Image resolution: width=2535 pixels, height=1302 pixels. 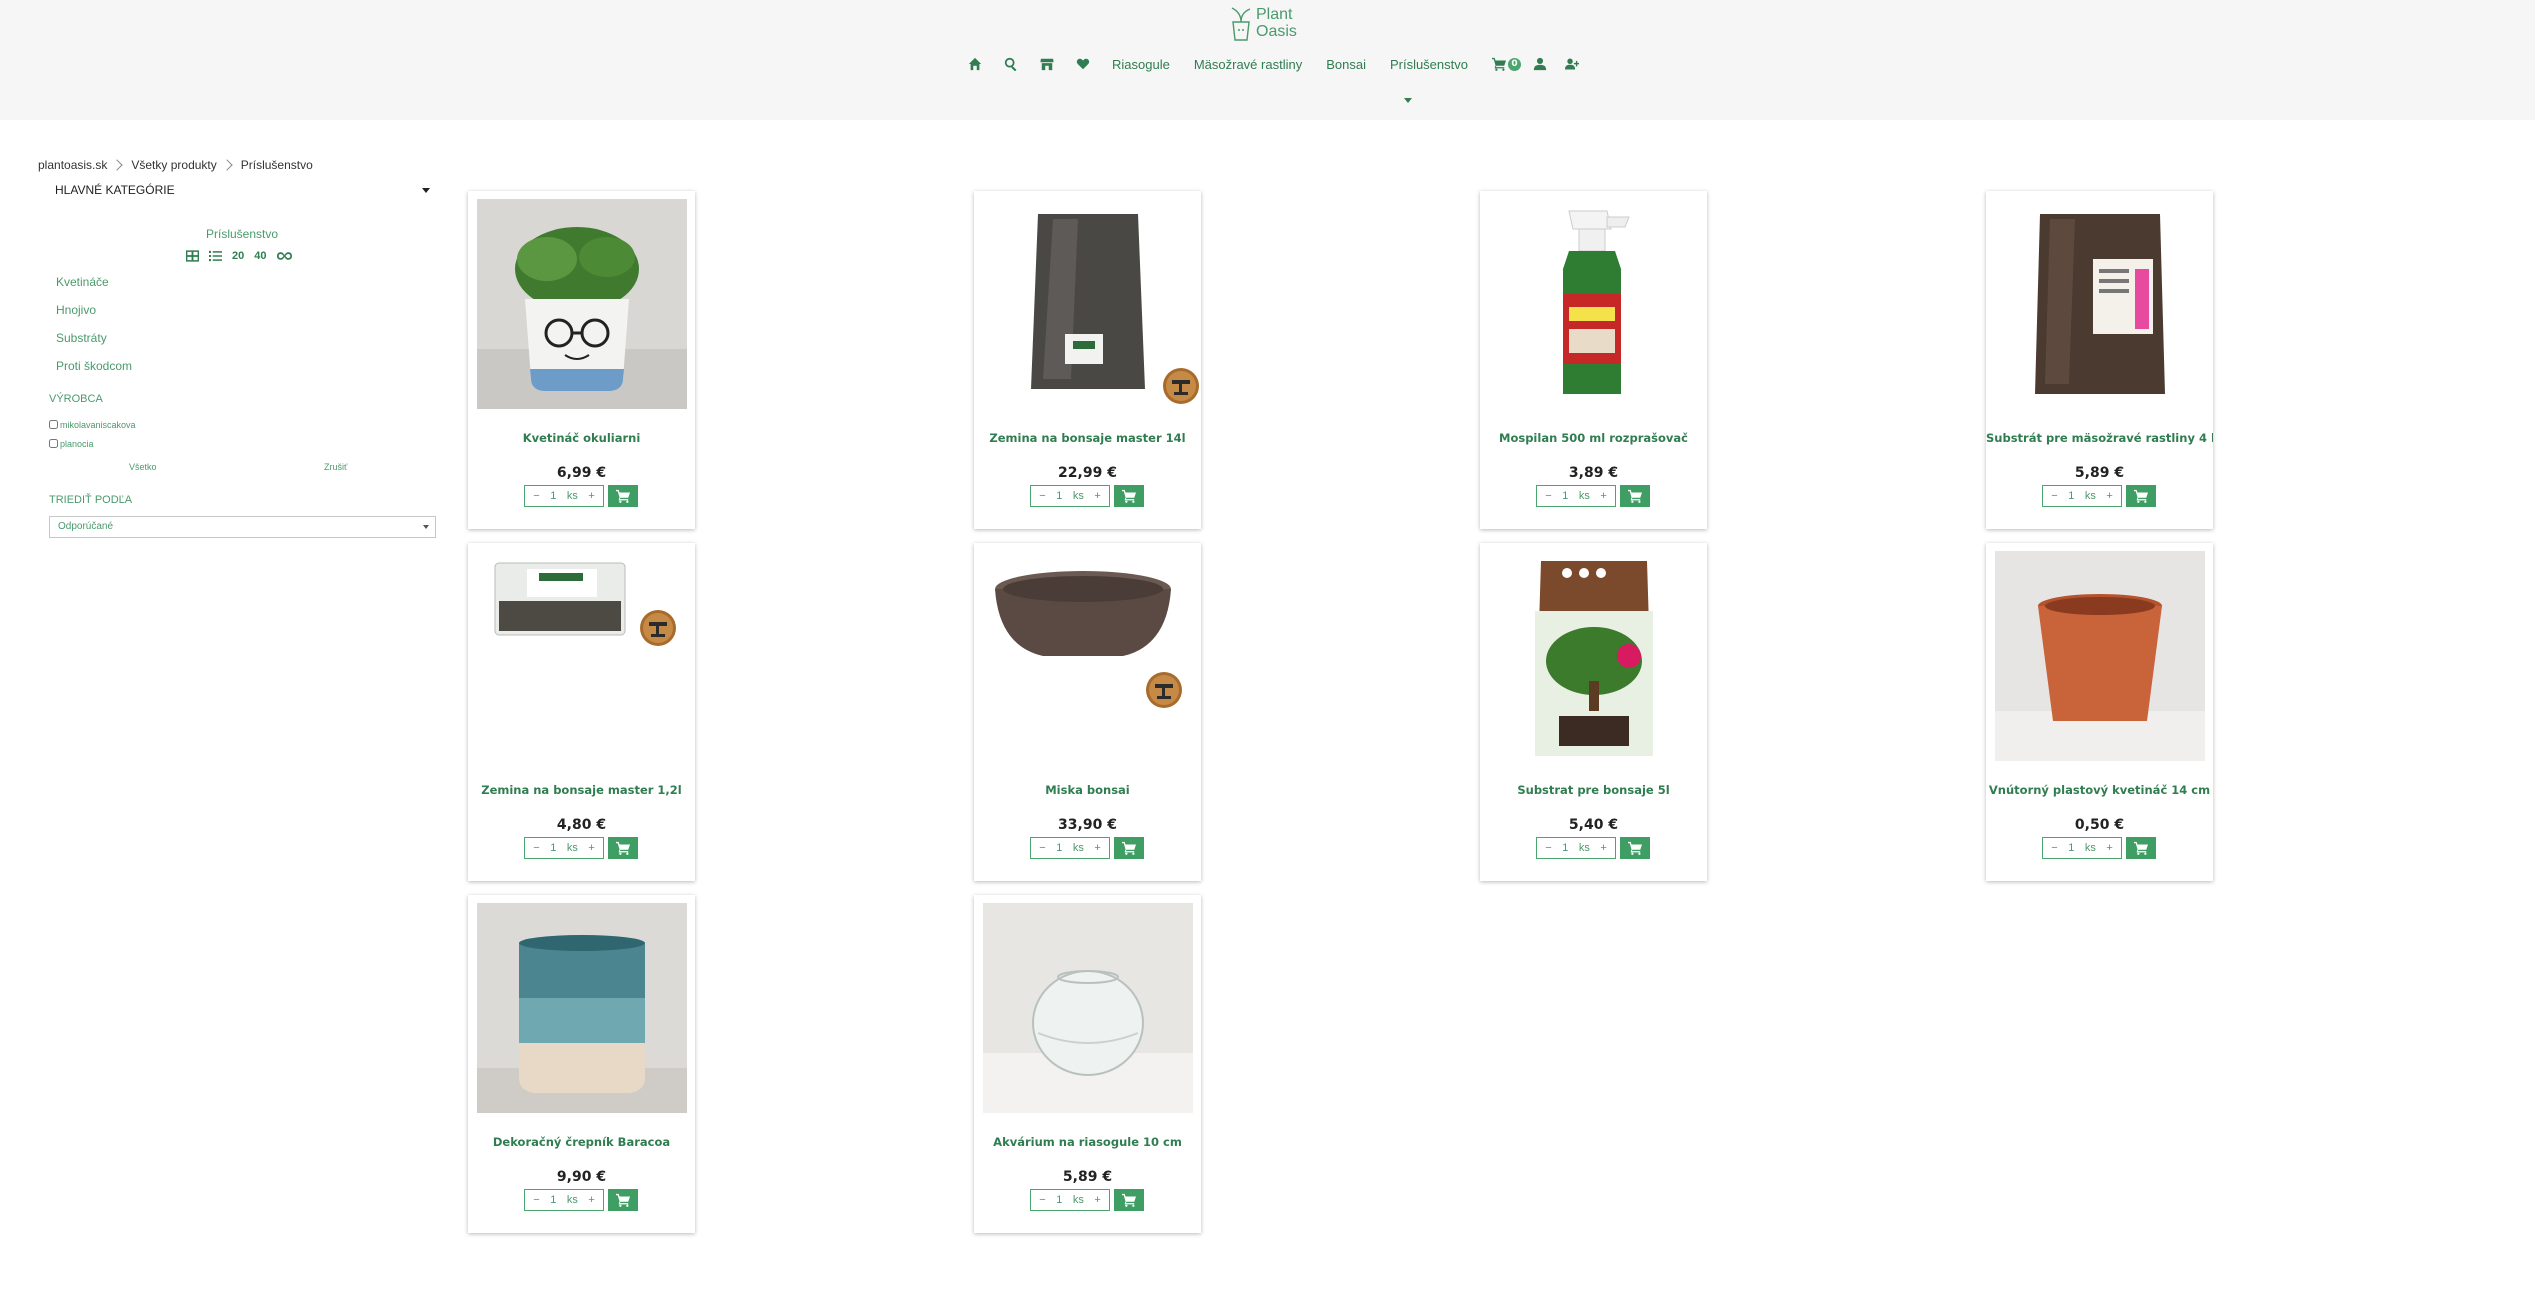 I want to click on nav-link-accessories: Príslušenstvo, so click(x=1429, y=64).